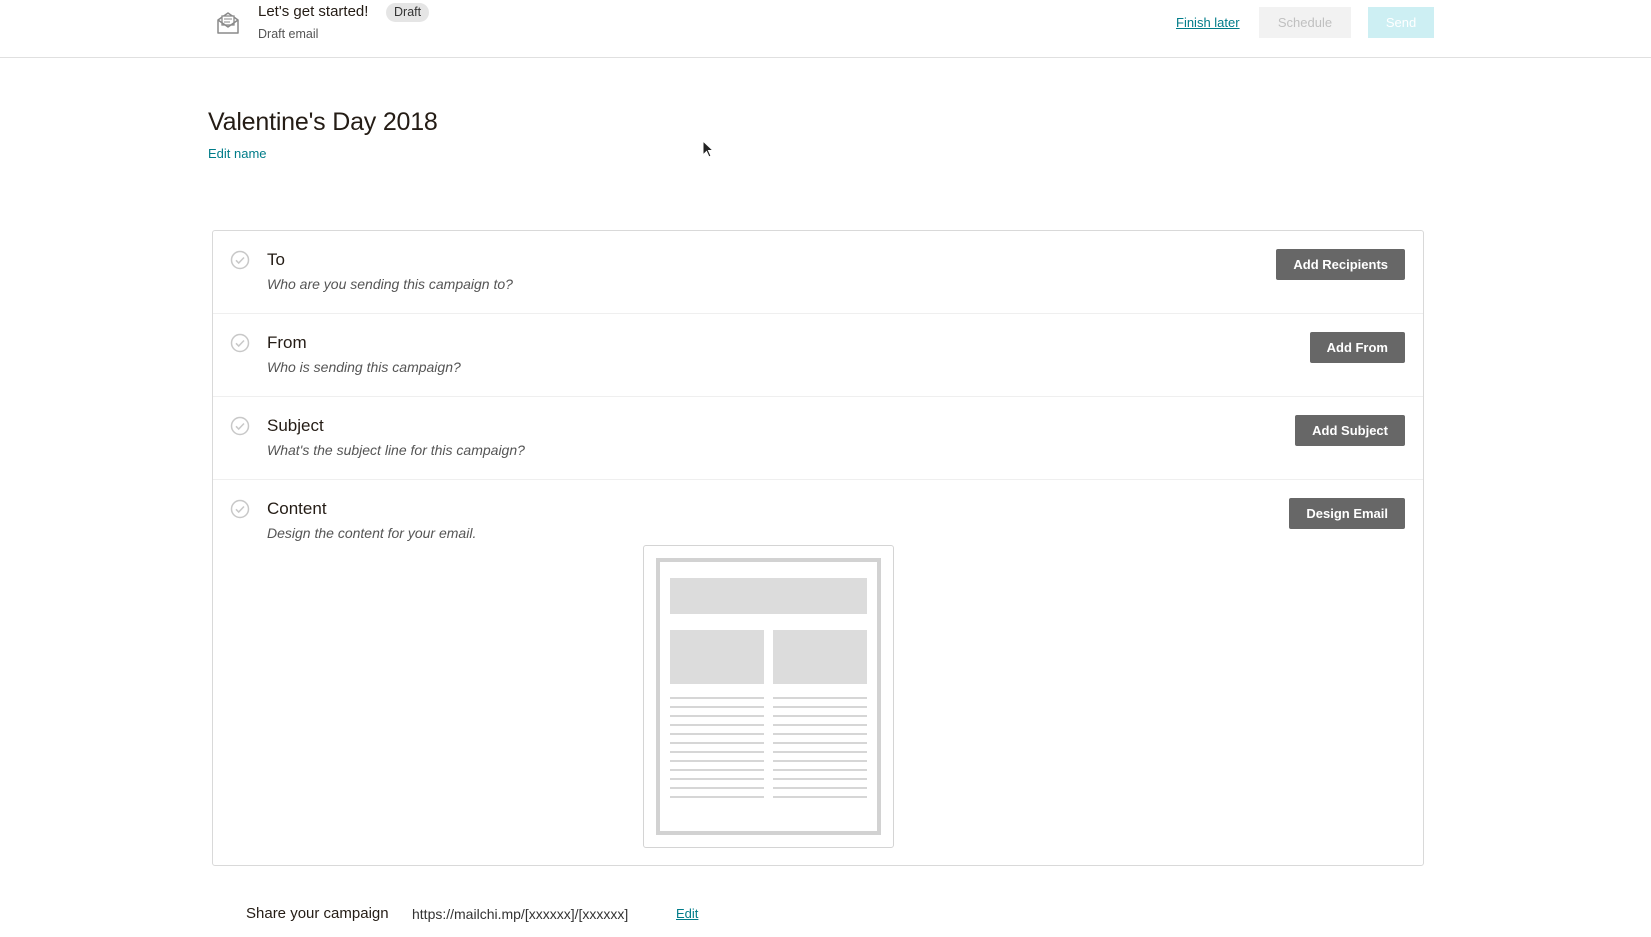  I want to click on email-envelope-icon, so click(228, 23).